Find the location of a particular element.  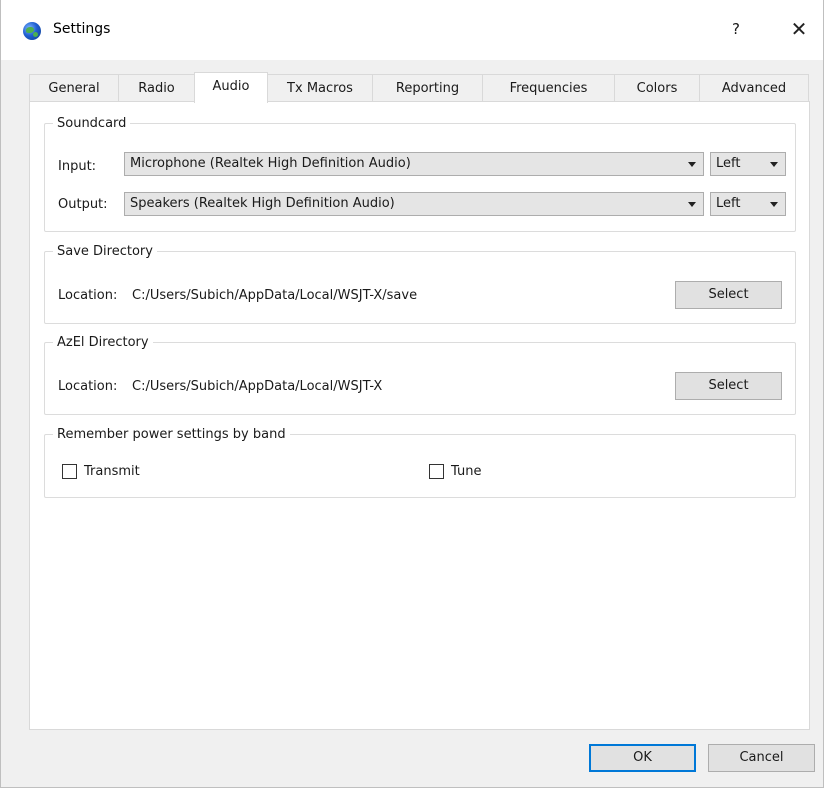

tab-general: General is located at coordinates (74, 88).